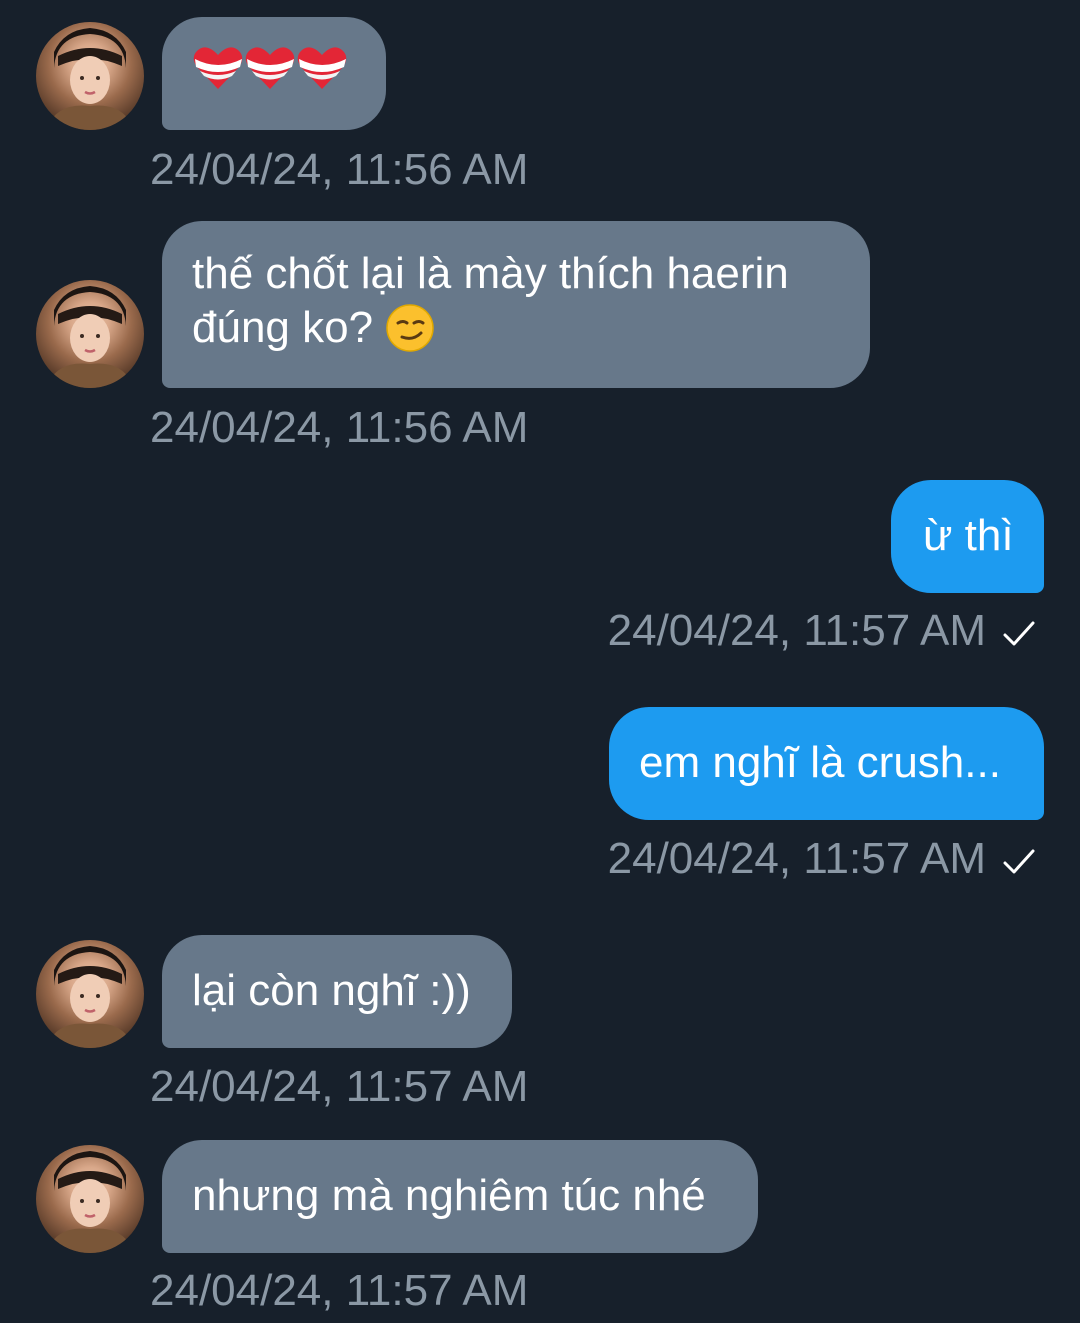  Describe the element at coordinates (331, 990) in the screenshot. I see `message-text: lại còn nghĩ :))` at that location.